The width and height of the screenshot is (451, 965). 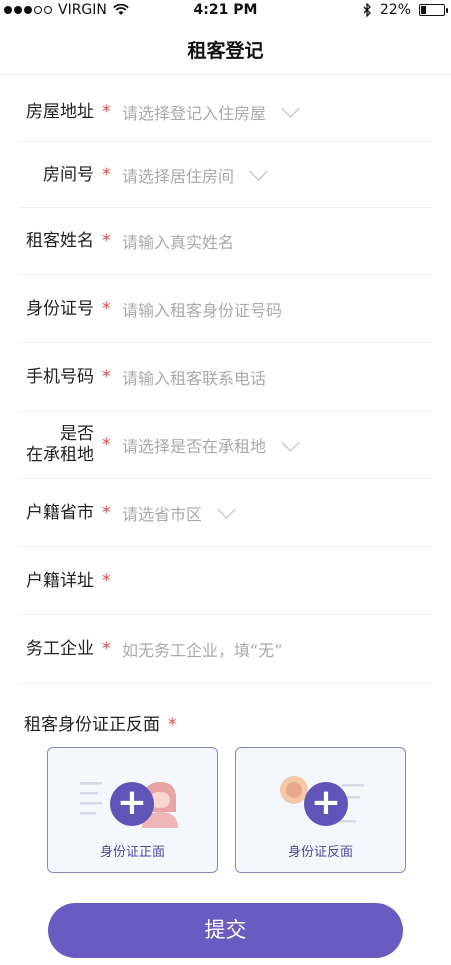 I want to click on field-label: 务工企业, so click(x=60, y=649).